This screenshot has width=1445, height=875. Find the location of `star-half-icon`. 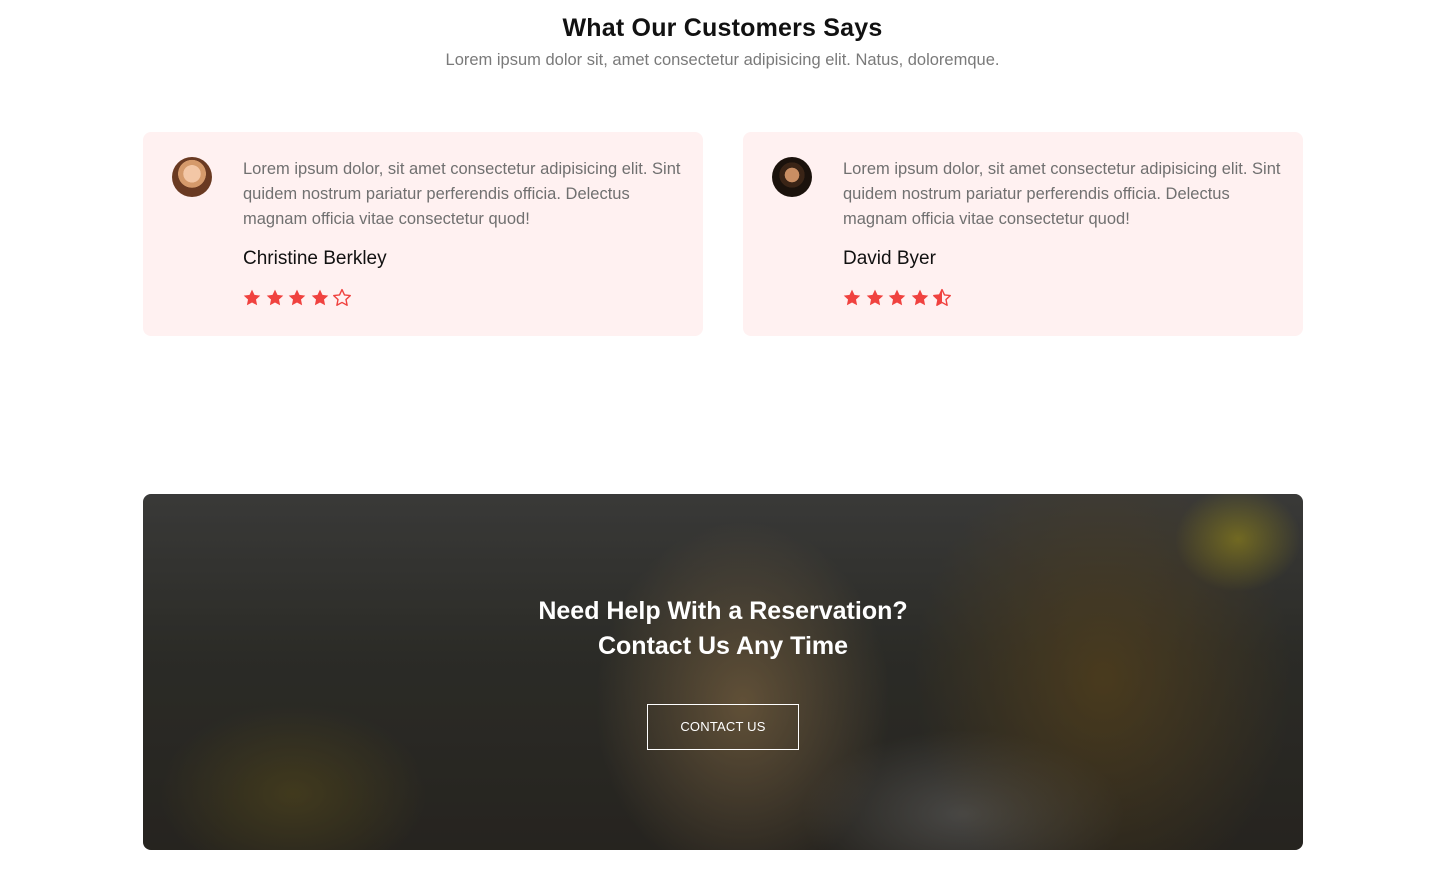

star-half-icon is located at coordinates (942, 298).